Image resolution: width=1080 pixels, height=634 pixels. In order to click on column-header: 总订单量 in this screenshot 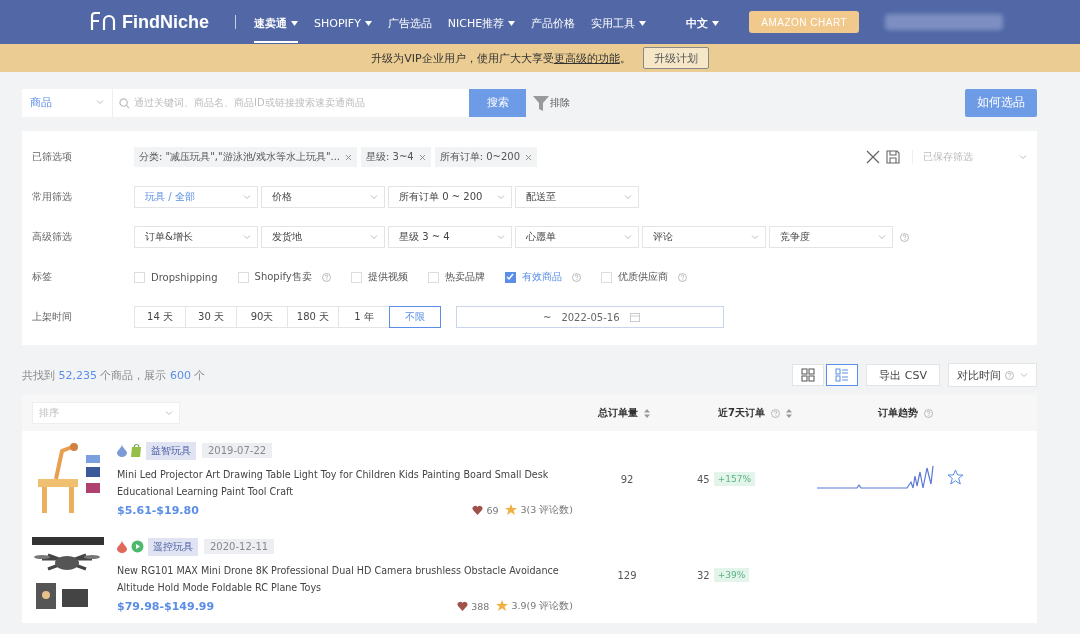, I will do `click(618, 413)`.